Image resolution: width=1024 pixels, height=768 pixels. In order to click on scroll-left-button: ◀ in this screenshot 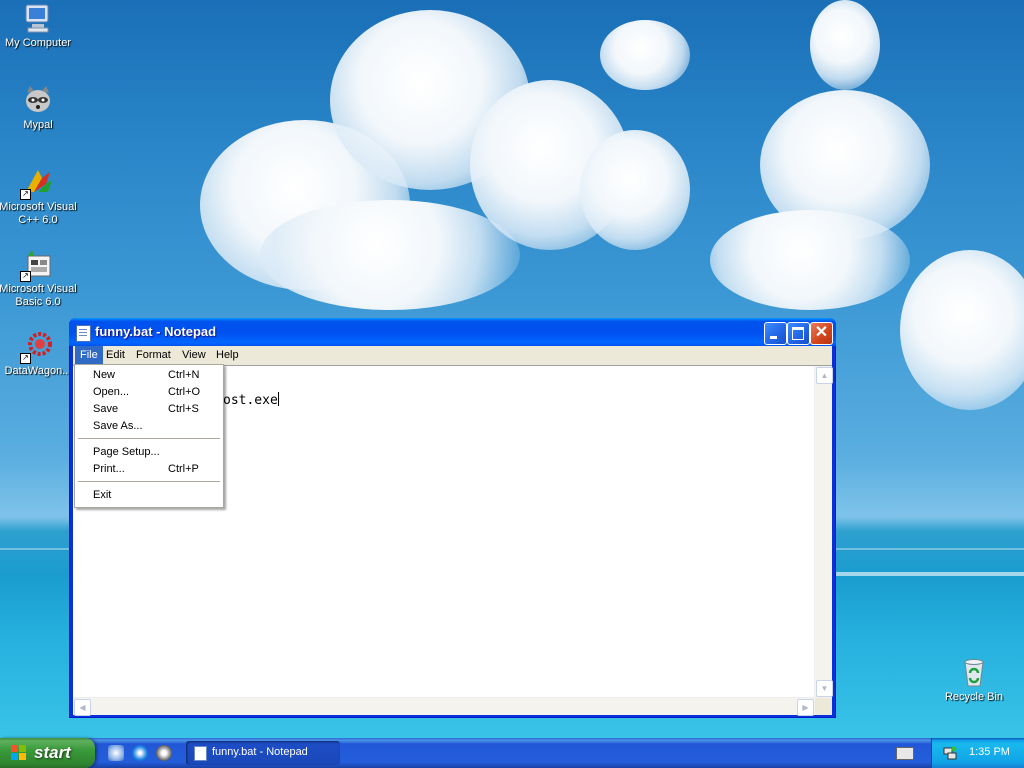, I will do `click(82, 707)`.